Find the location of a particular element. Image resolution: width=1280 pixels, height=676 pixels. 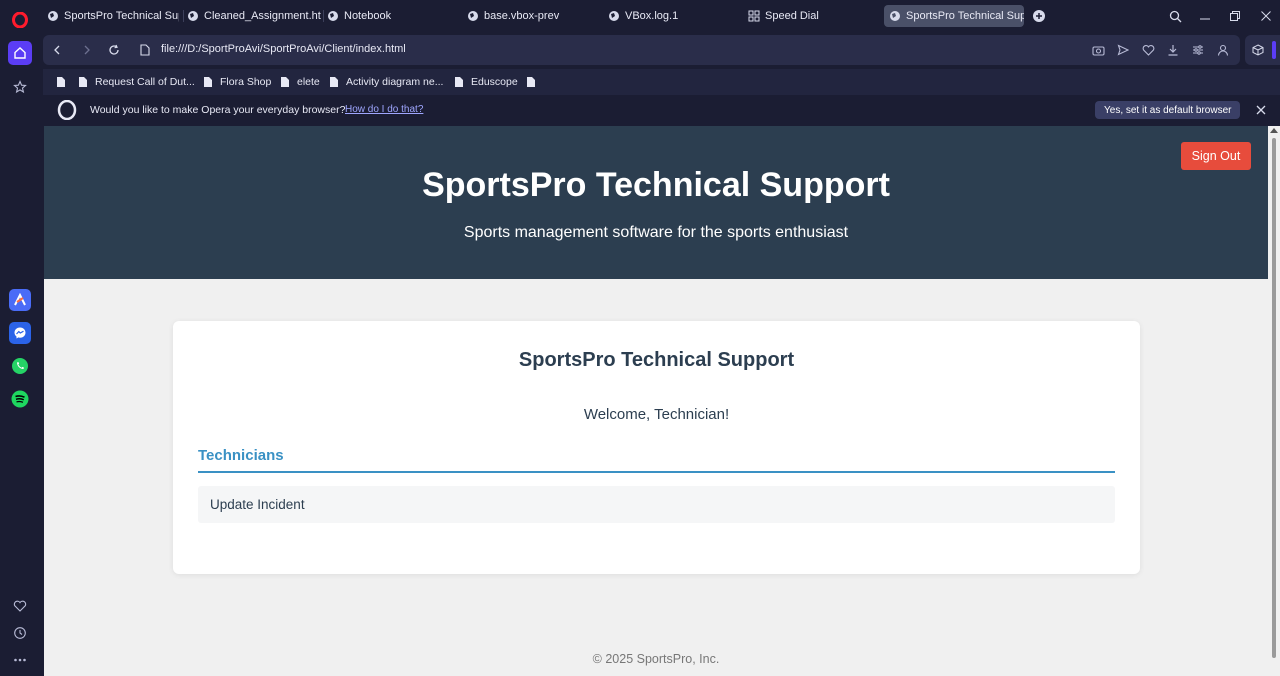

easy-setup-button is located at coordinates (1198, 50).